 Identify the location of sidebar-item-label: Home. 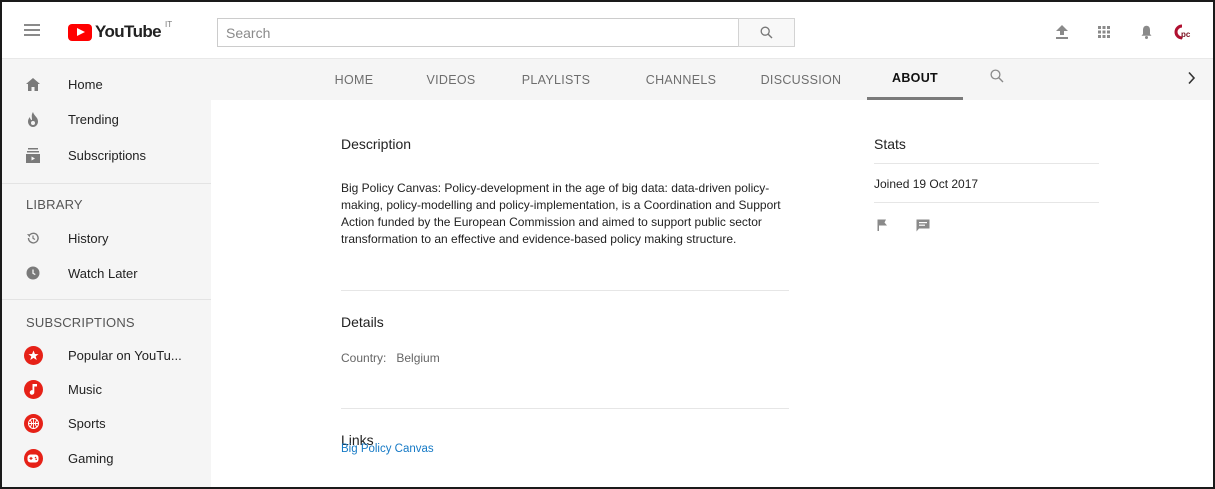
(85, 84).